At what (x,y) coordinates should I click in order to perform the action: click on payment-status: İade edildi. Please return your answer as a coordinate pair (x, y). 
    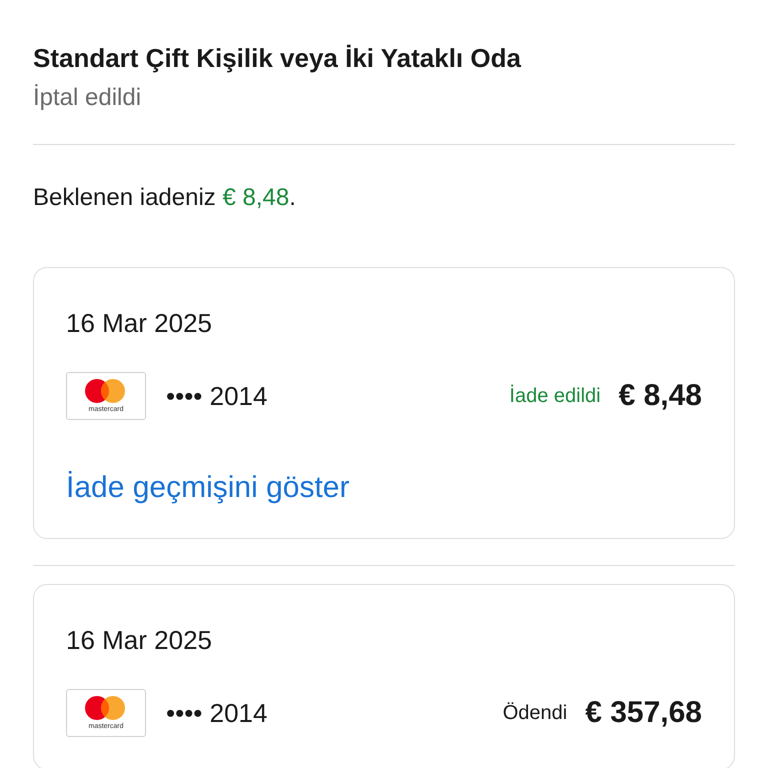
    Looking at the image, I should click on (555, 396).